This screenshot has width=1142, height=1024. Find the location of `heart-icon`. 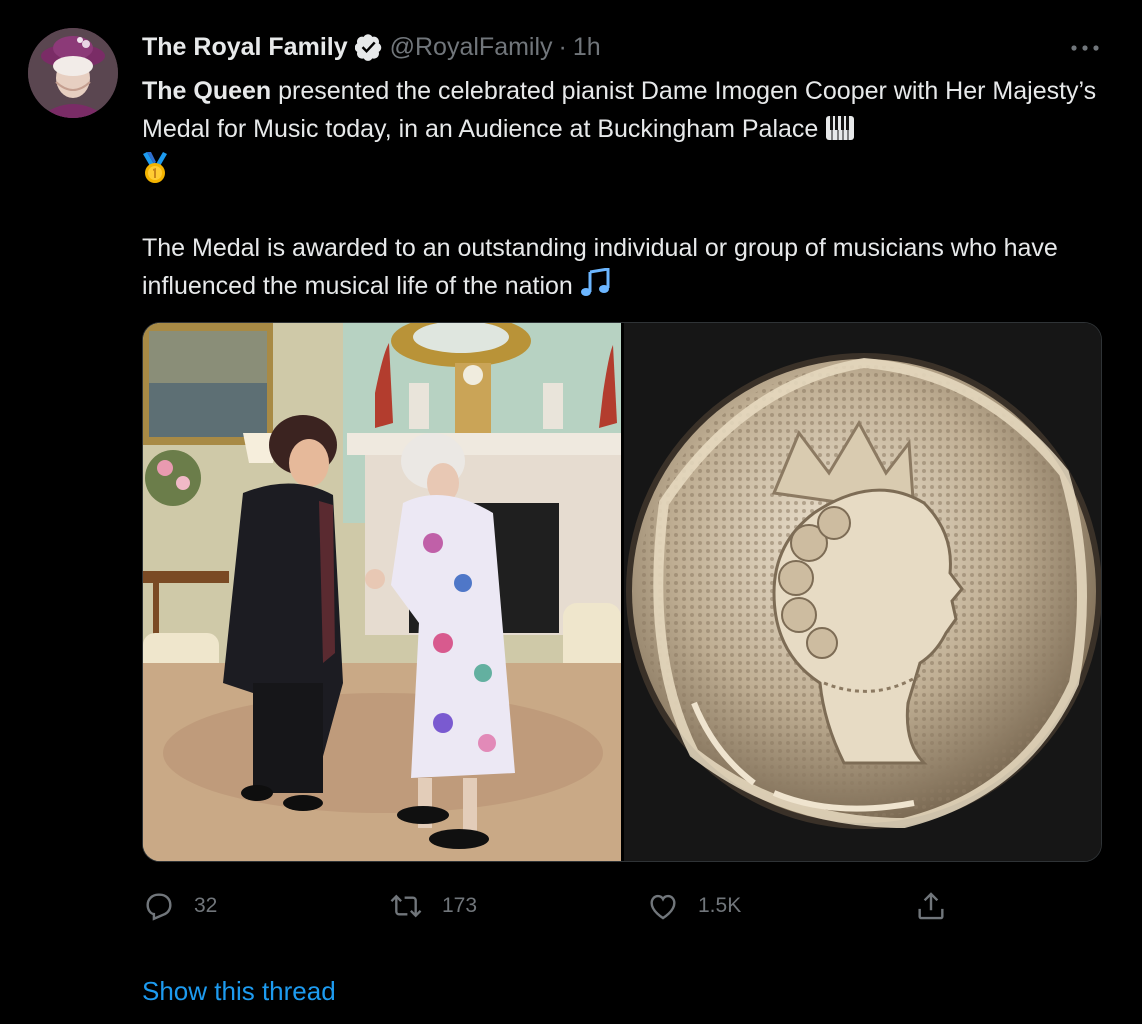

heart-icon is located at coordinates (663, 907).